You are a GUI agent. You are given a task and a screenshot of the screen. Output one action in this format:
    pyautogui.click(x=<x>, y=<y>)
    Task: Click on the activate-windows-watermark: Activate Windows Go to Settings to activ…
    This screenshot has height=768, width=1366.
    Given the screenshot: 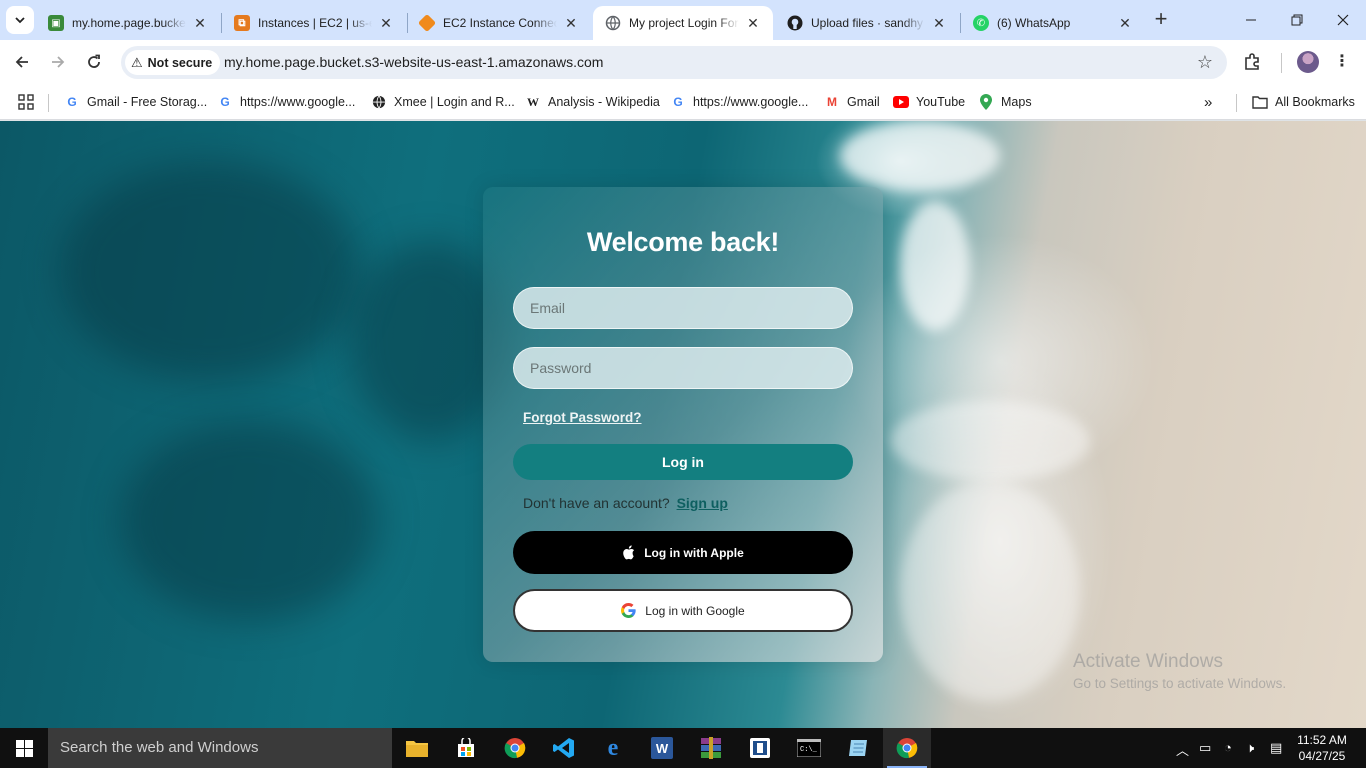 What is the action you would take?
    pyautogui.click(x=1179, y=671)
    